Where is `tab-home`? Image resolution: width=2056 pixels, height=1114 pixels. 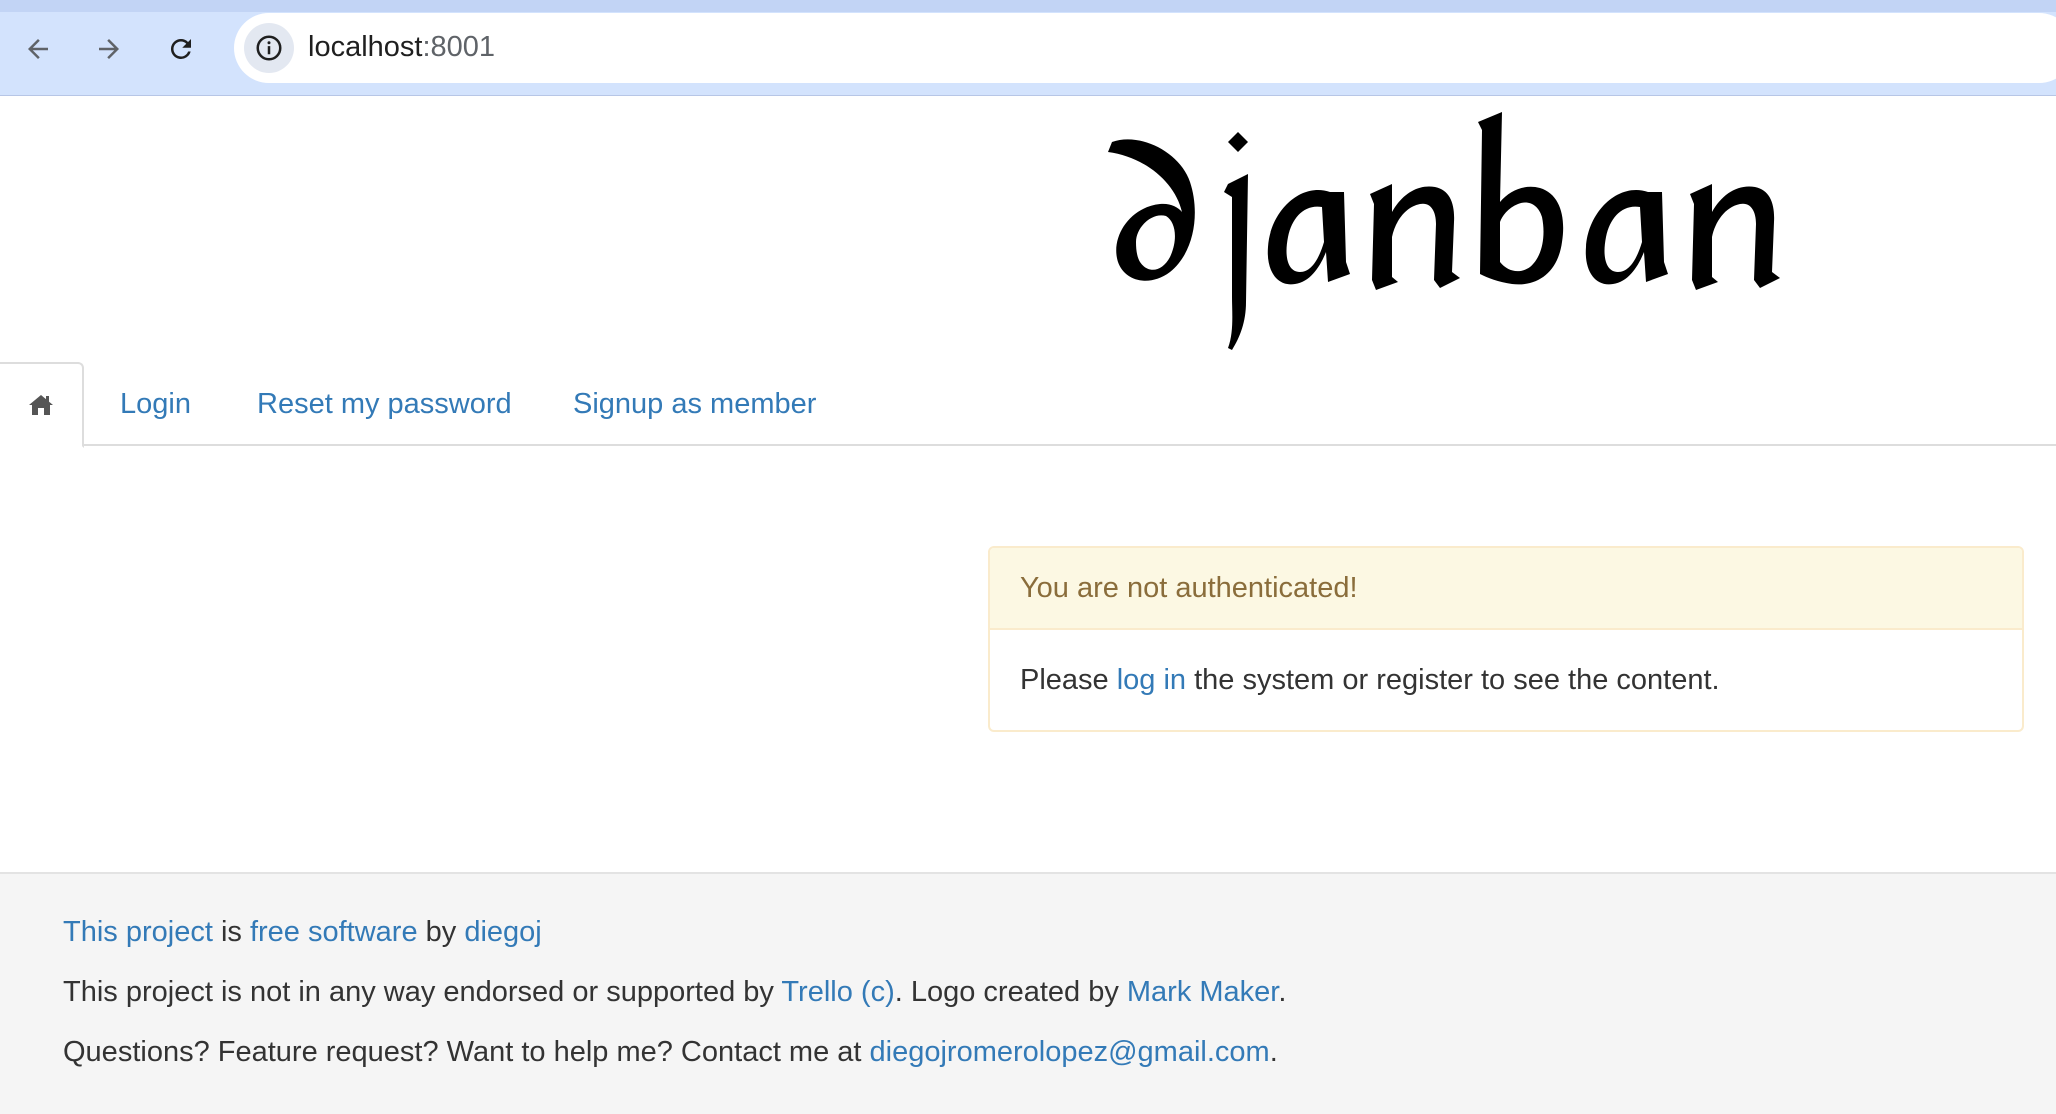
tab-home is located at coordinates (42, 405).